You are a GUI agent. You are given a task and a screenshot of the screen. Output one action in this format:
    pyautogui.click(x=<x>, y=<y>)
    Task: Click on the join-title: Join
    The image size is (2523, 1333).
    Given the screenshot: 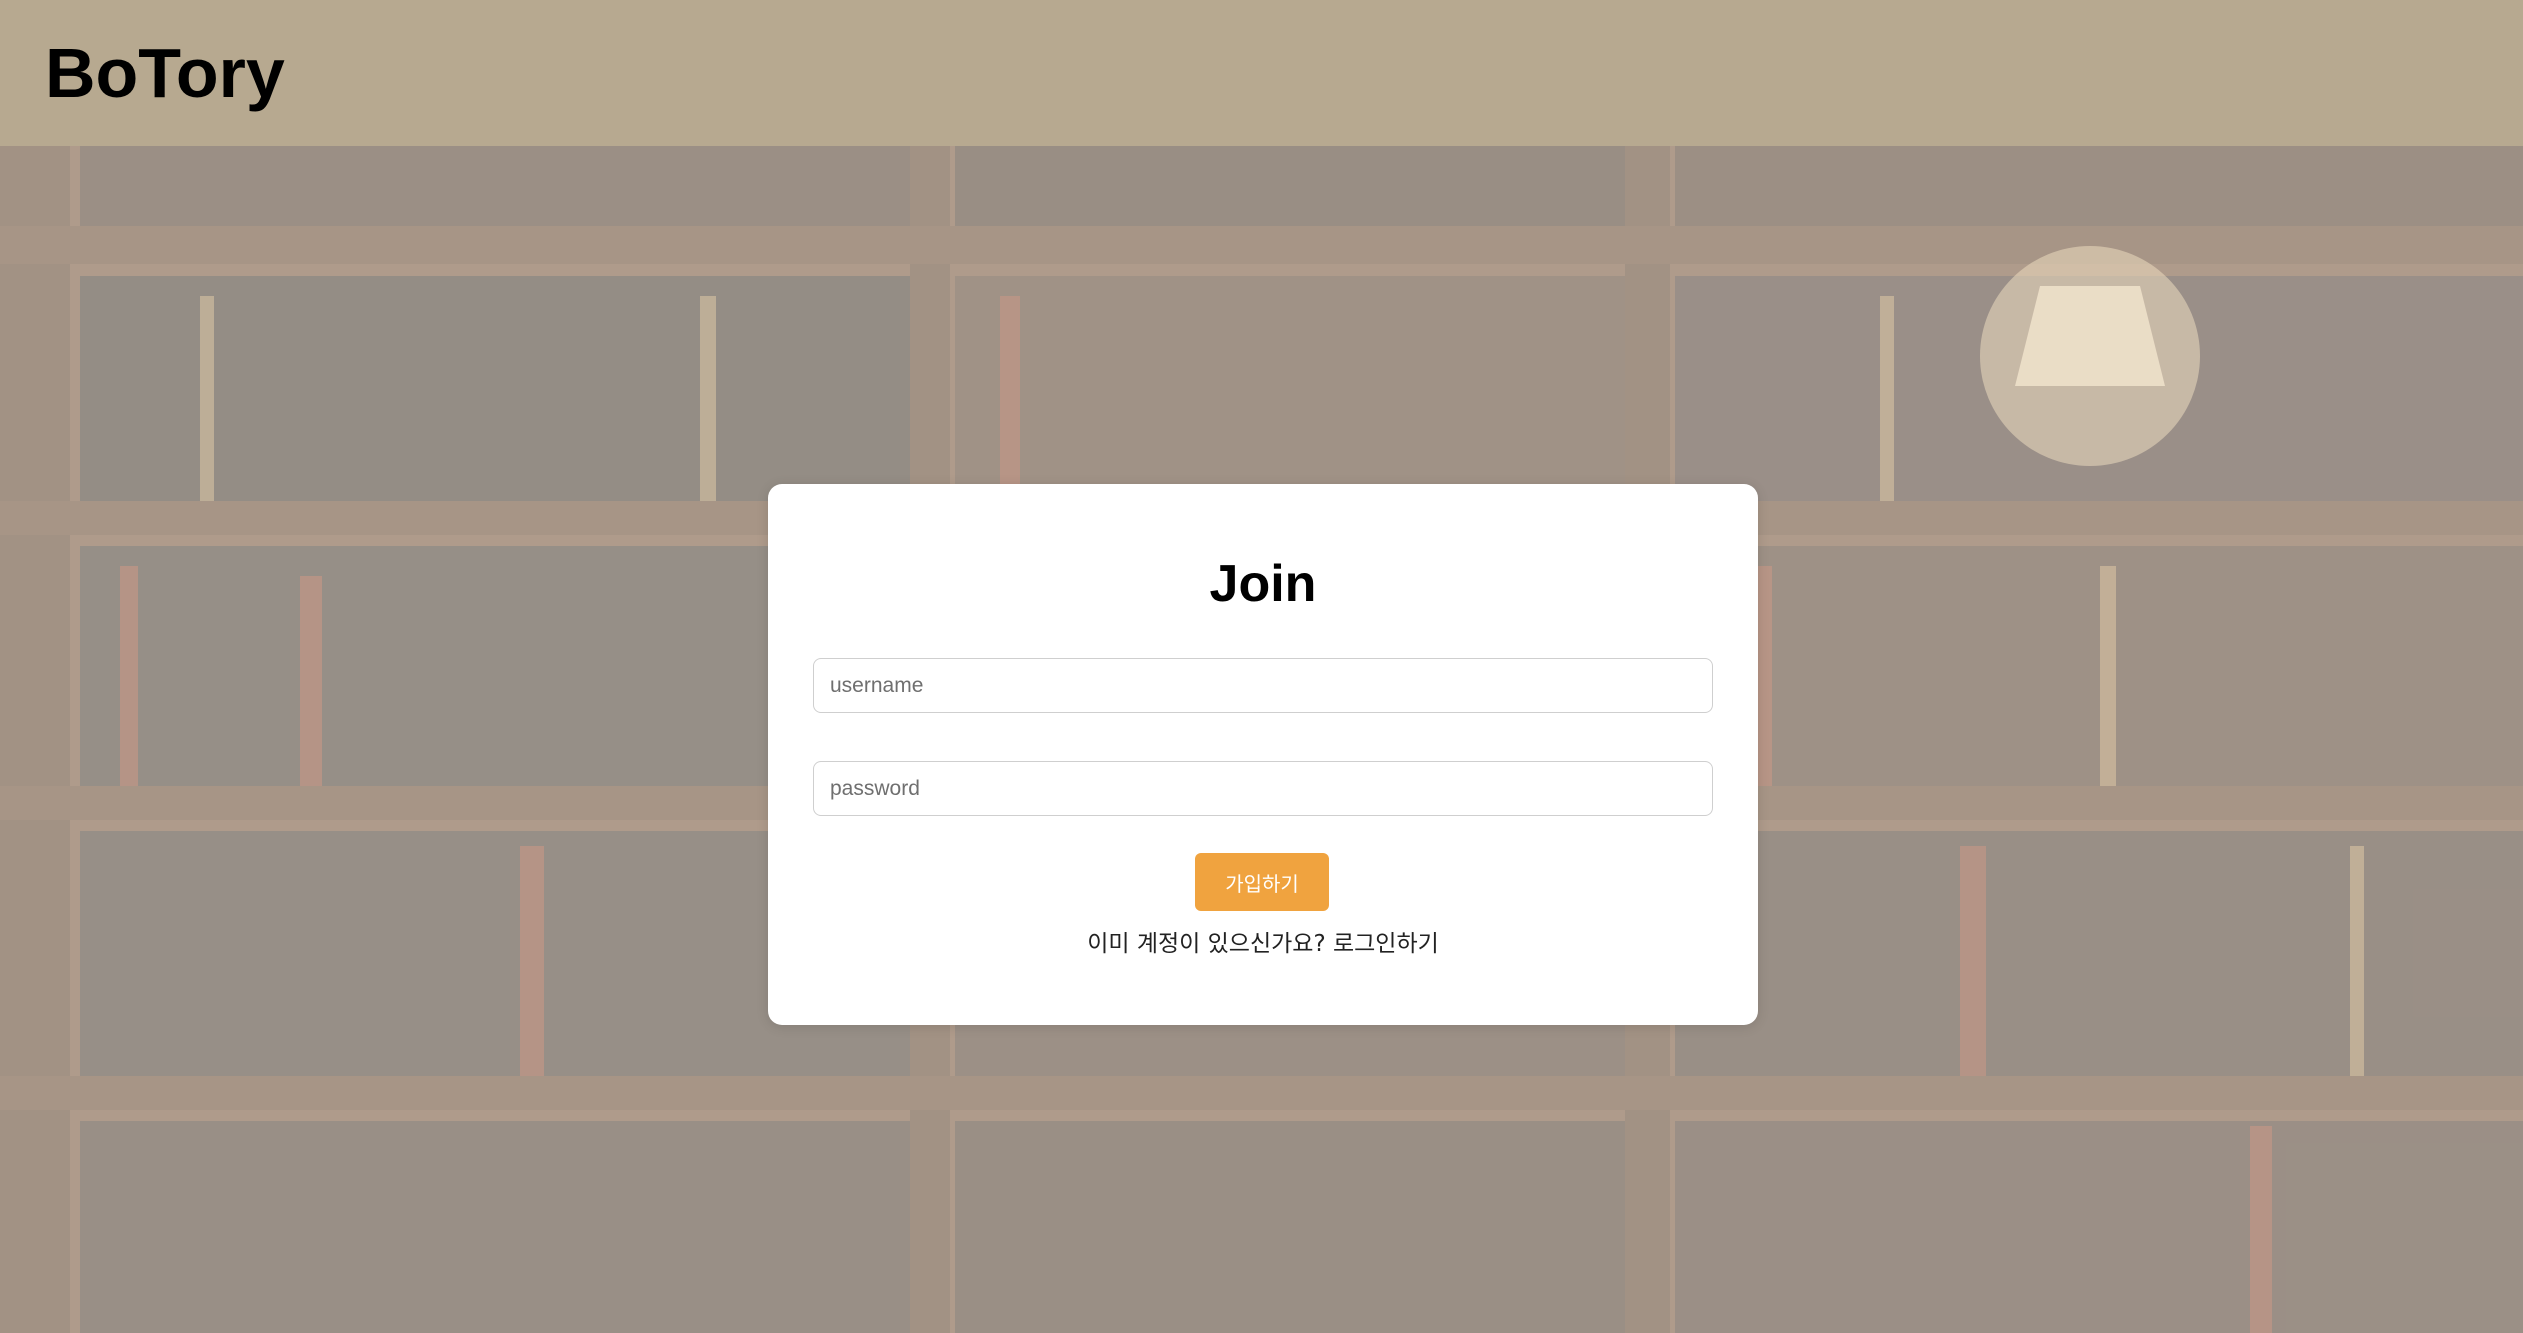 What is the action you would take?
    pyautogui.click(x=1263, y=584)
    